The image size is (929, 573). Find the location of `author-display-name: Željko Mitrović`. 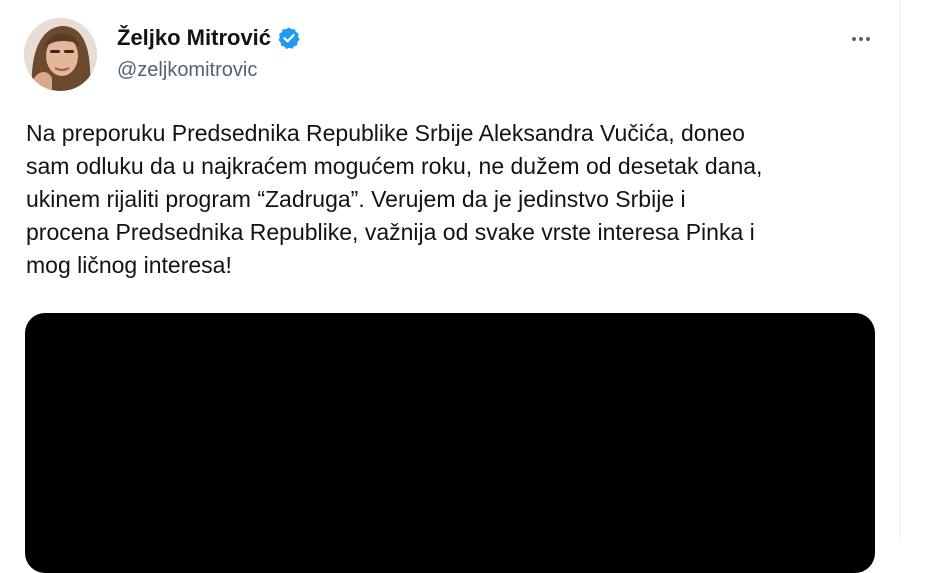

author-display-name: Željko Mitrović is located at coordinates (194, 38).